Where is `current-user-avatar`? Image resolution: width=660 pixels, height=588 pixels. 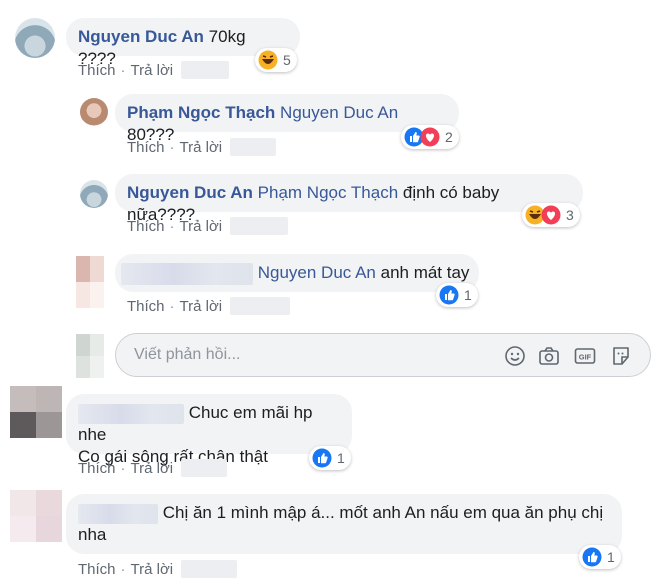 current-user-avatar is located at coordinates (90, 356).